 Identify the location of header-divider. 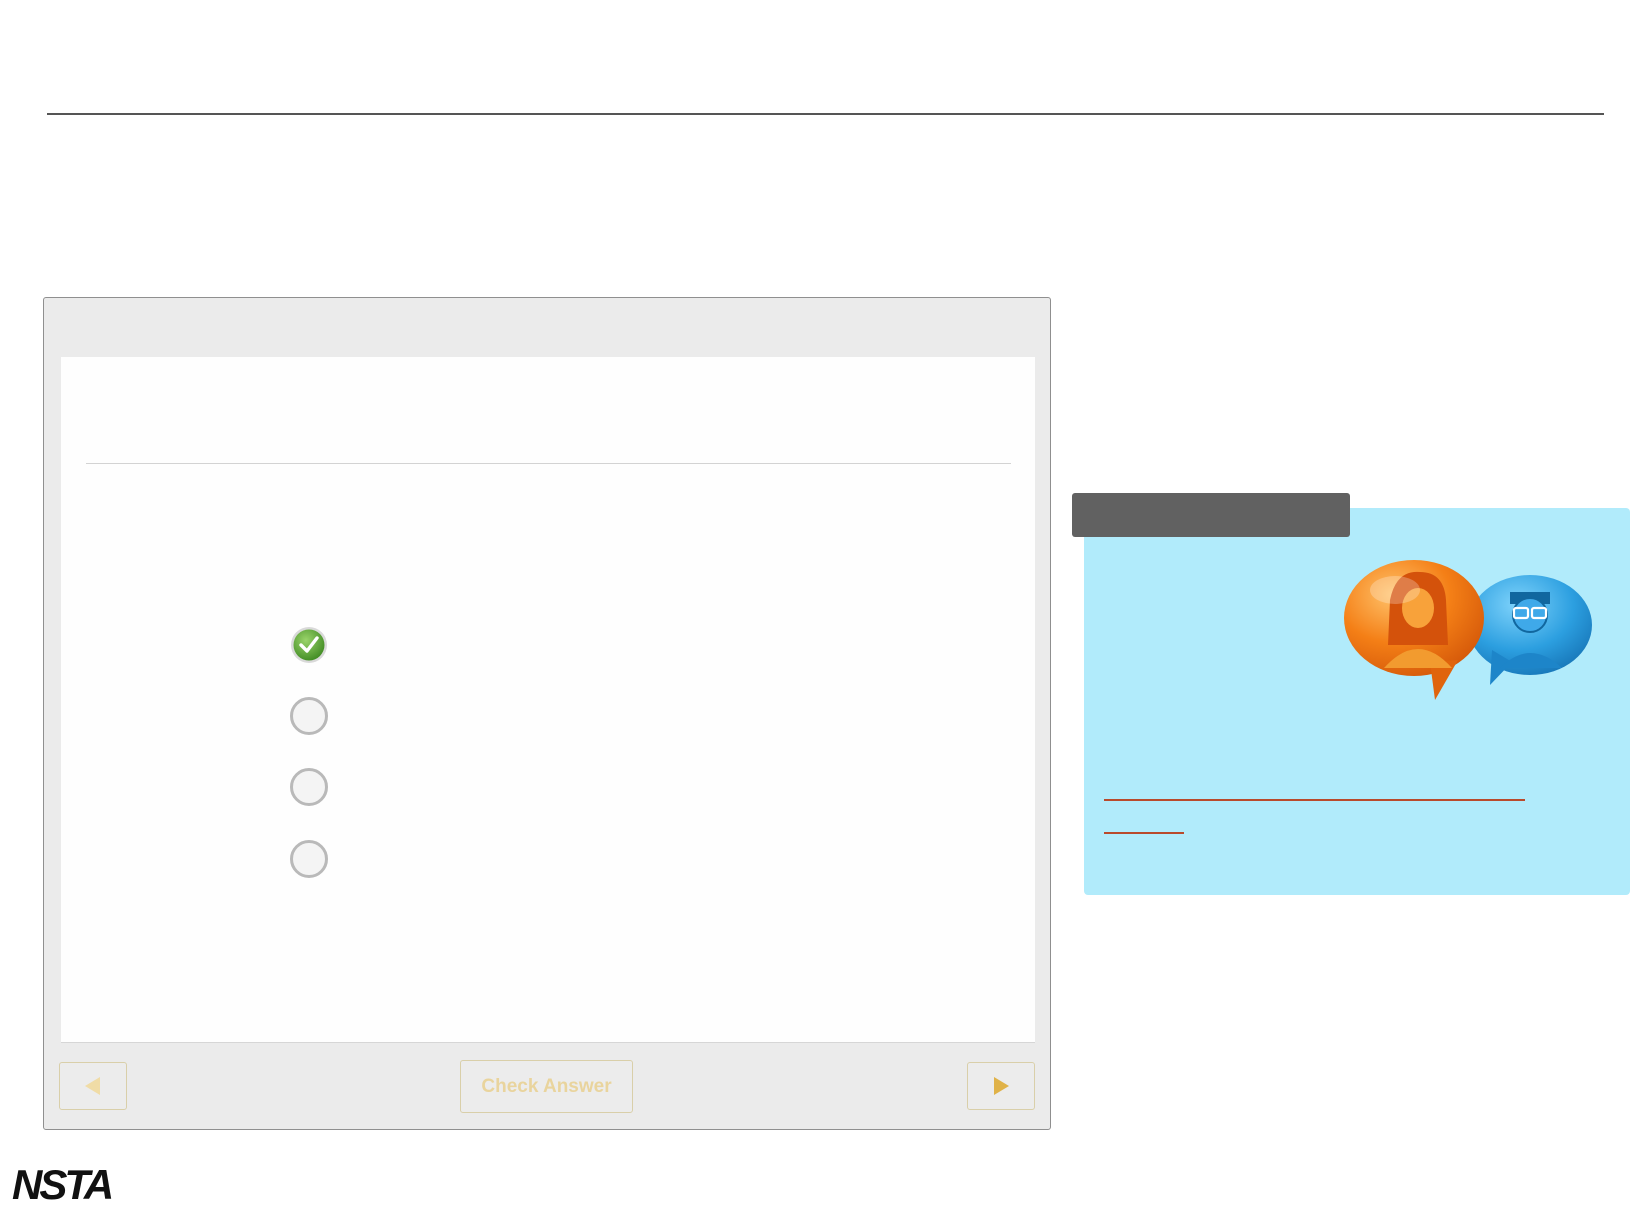
(825, 114).